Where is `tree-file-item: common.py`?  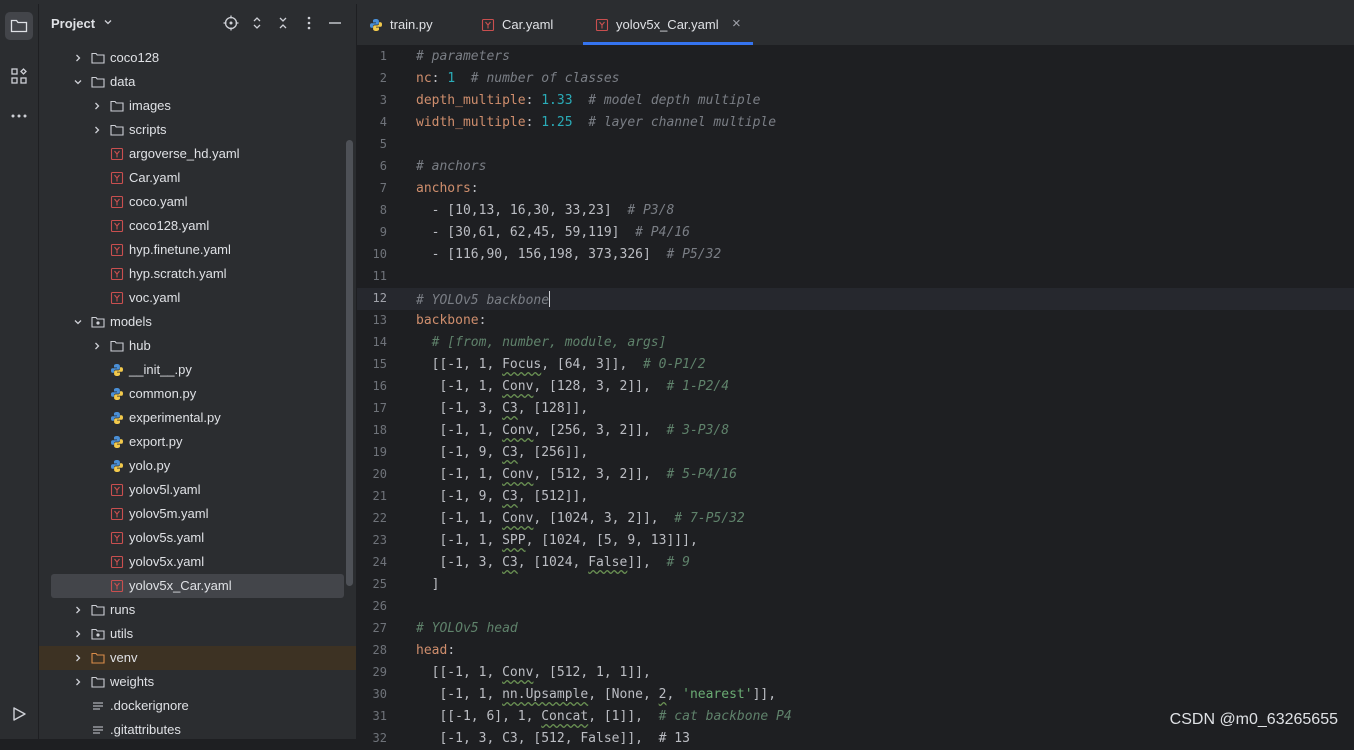
tree-file-item: common.py is located at coordinates (191, 394).